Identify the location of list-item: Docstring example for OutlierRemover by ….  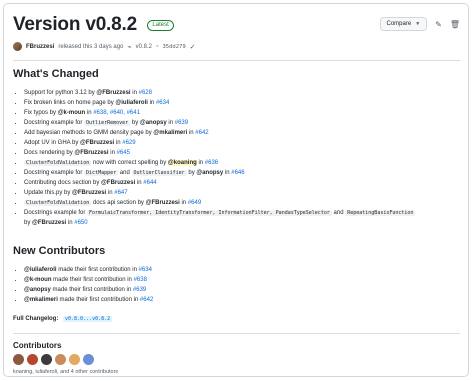
(219, 123).